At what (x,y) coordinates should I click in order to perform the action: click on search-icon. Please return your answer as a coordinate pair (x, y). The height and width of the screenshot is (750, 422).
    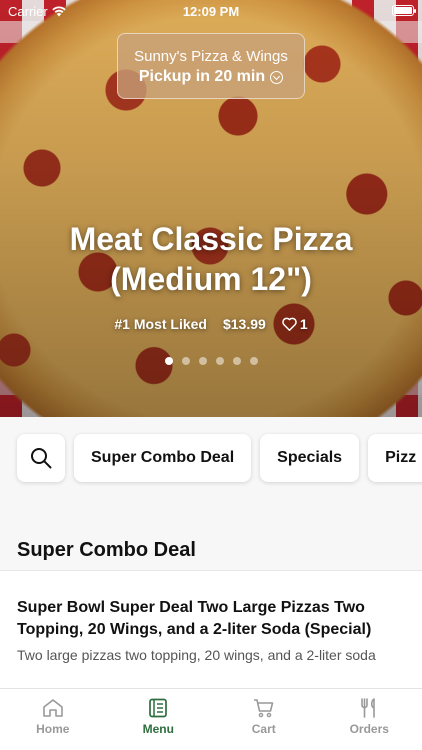
    Looking at the image, I should click on (41, 458).